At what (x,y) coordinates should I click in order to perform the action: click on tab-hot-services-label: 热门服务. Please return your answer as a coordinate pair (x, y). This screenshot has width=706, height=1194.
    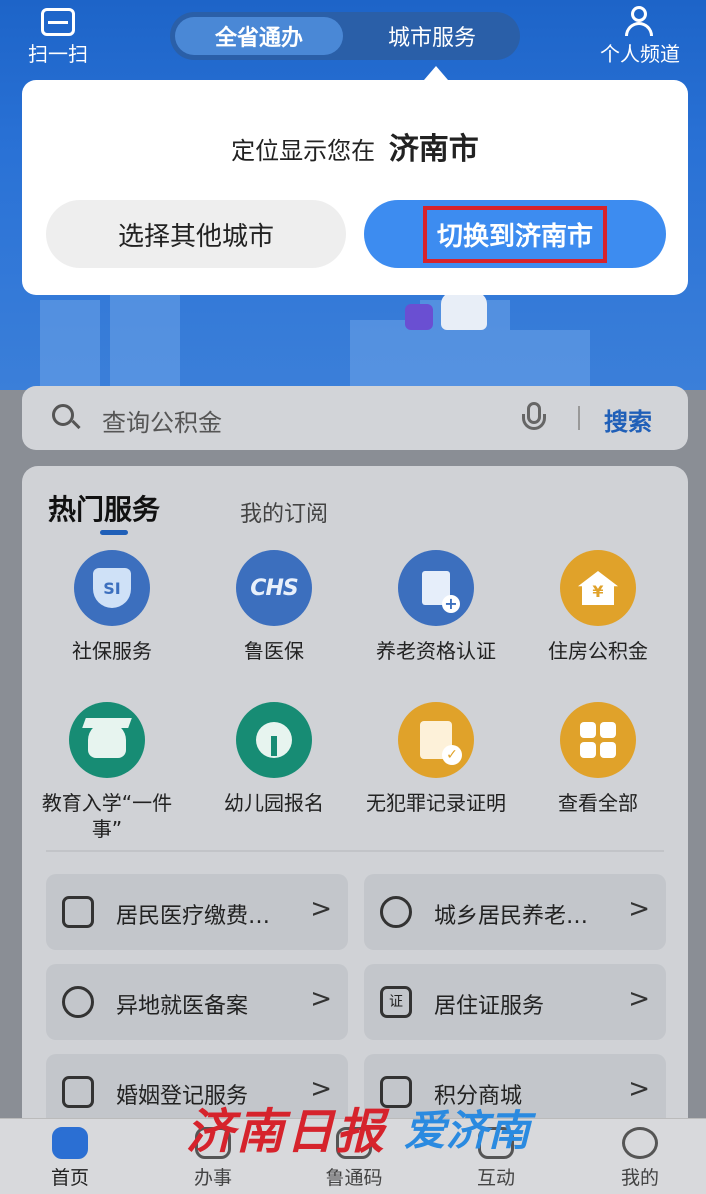
    Looking at the image, I should click on (104, 509).